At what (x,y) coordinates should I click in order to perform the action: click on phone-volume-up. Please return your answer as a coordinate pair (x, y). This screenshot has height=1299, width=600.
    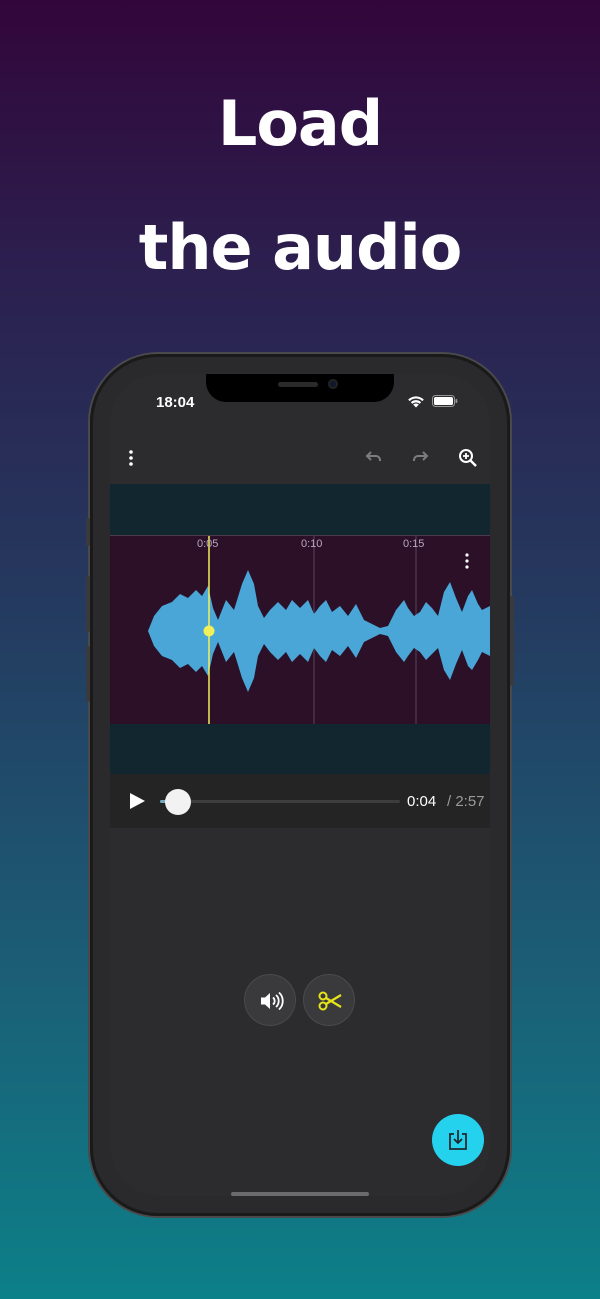
    Looking at the image, I should click on (88, 604).